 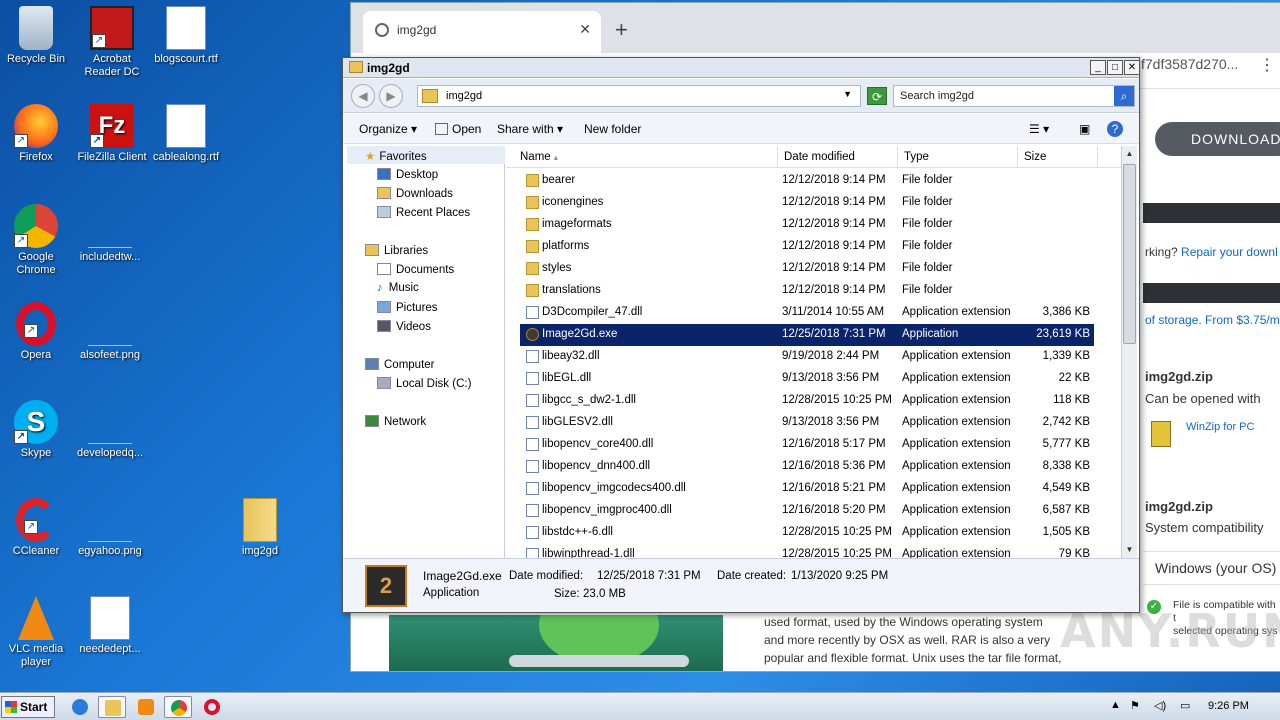 I want to click on chevron-down-icon: ▼, so click(x=847, y=94).